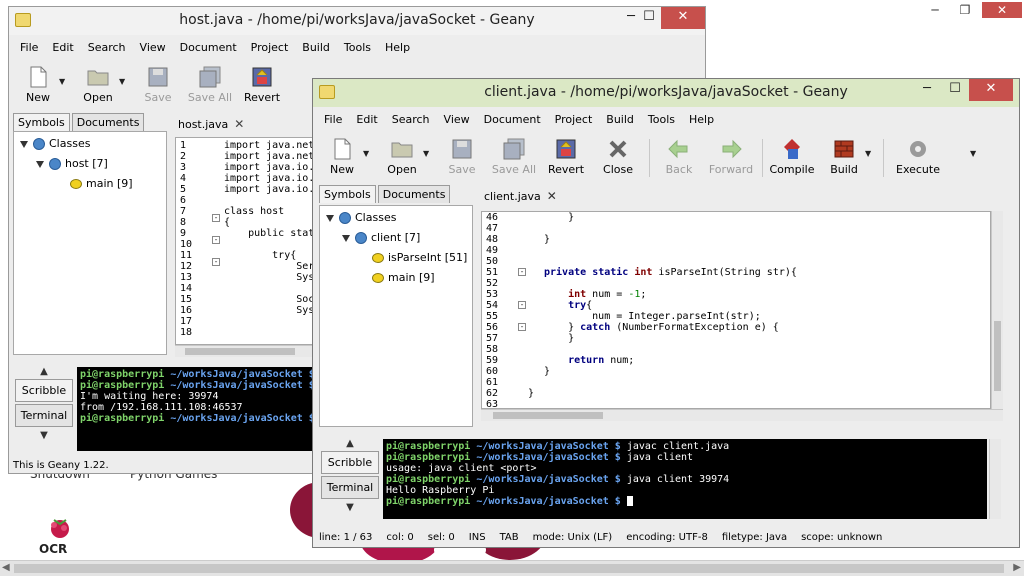 The width and height of the screenshot is (1024, 576). What do you see at coordinates (731, 155) in the screenshot?
I see `client-forward-button: Forward` at bounding box center [731, 155].